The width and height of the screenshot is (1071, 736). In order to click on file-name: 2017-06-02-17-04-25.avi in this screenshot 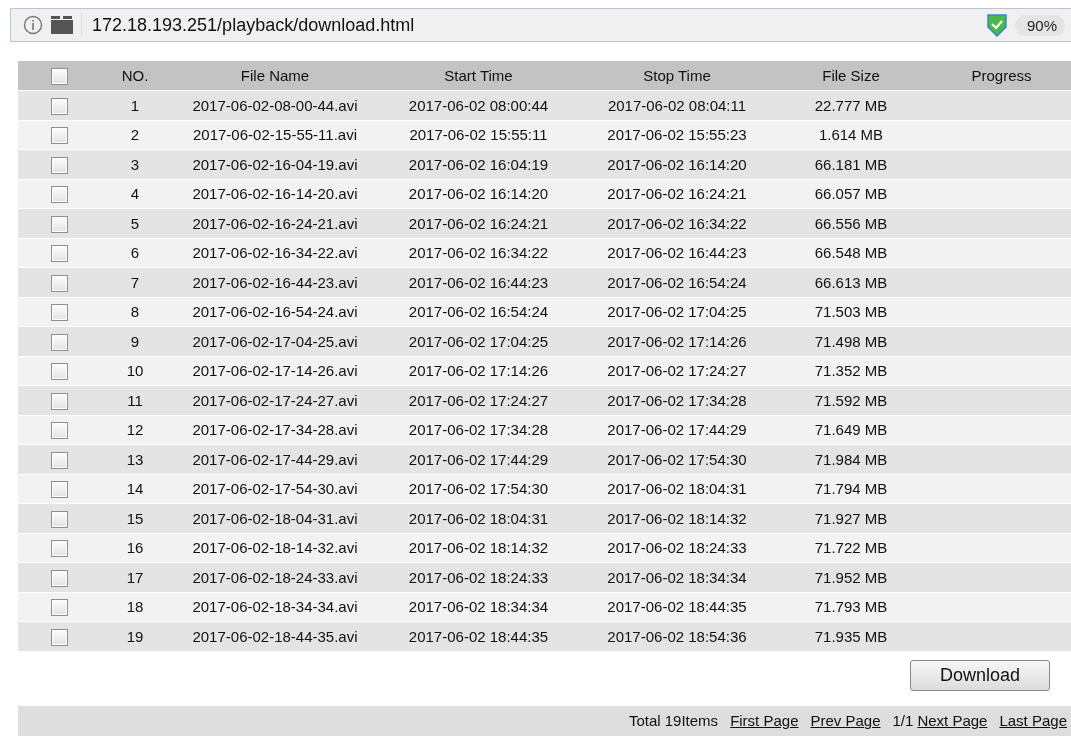, I will do `click(275, 341)`.